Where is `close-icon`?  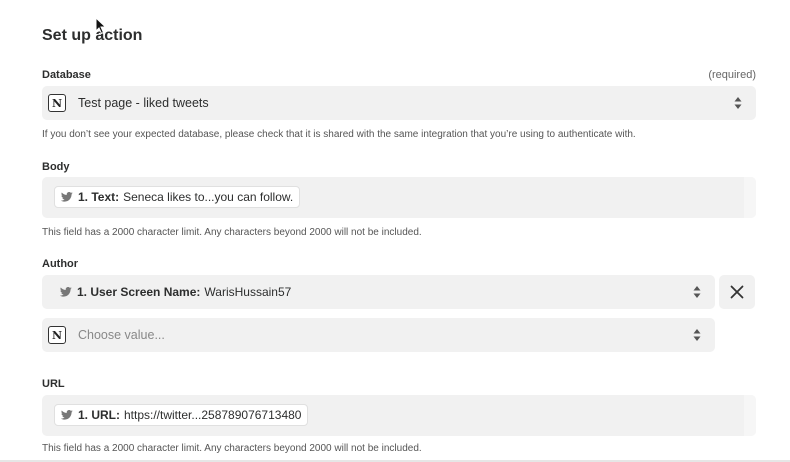 close-icon is located at coordinates (737, 292).